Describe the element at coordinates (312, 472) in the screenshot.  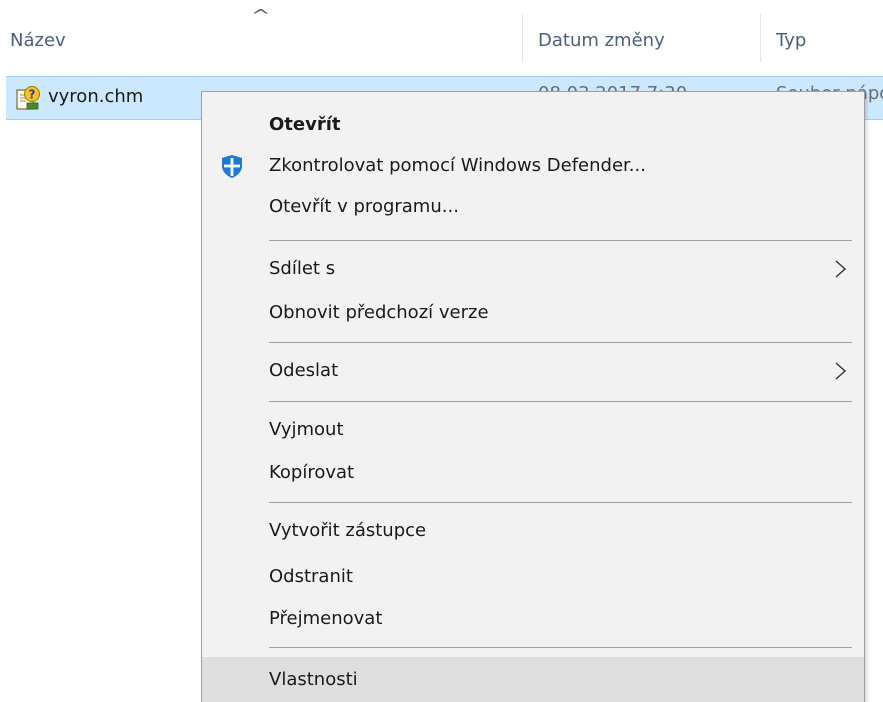
I see `menu-item-label: Kopírovat` at that location.